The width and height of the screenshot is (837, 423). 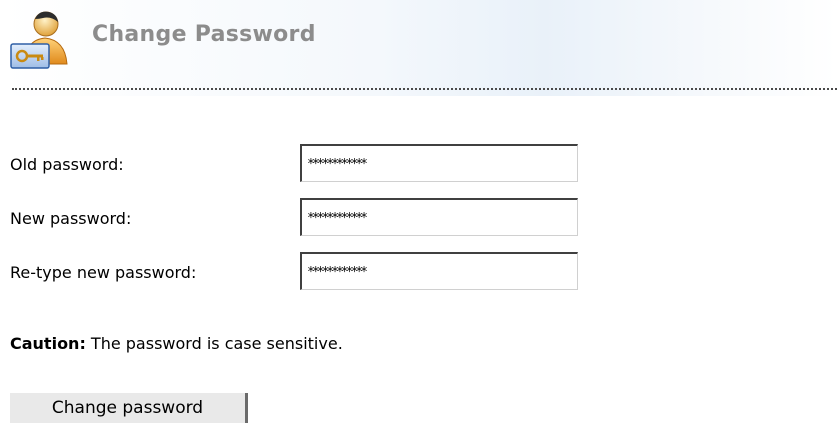 I want to click on caution-label: Caution:, so click(x=48, y=343).